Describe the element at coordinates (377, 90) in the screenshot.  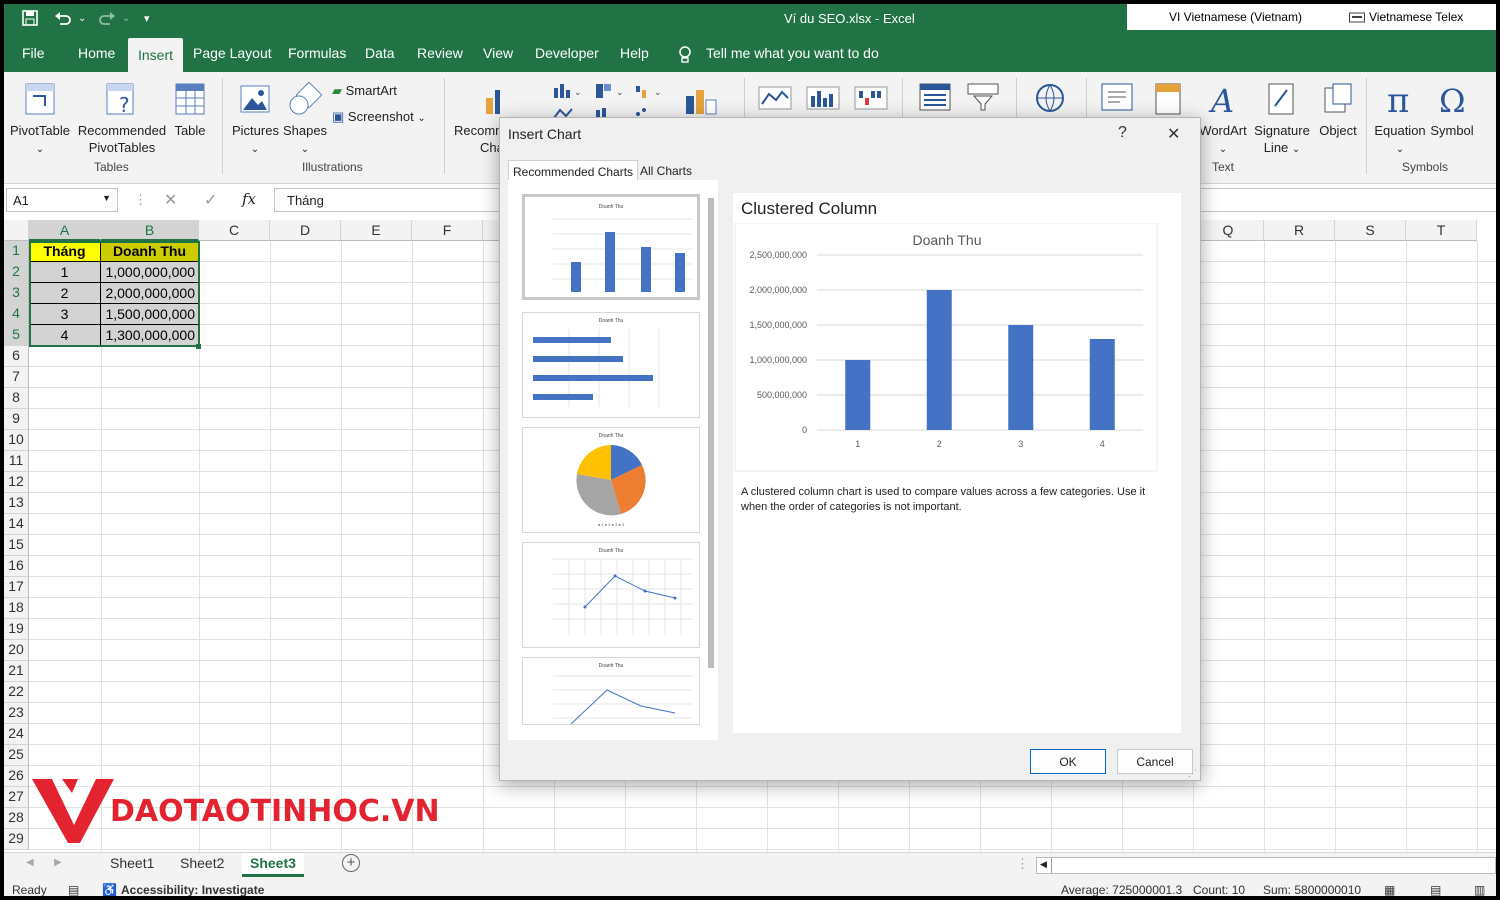
I see `smartart-button: ▰ SmartArt` at that location.